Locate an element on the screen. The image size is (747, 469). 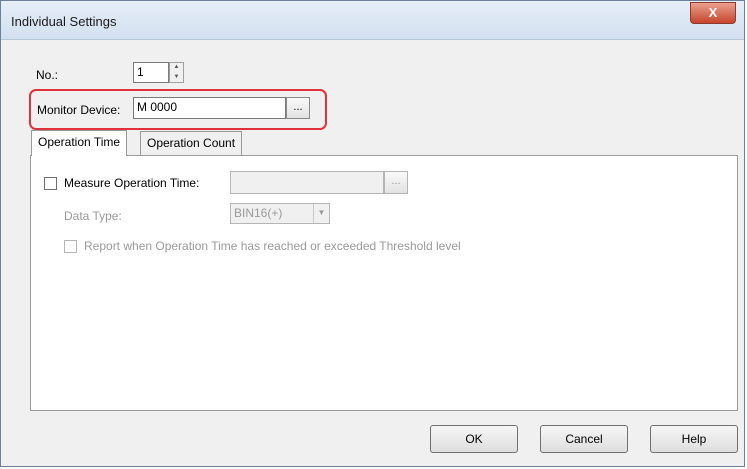
report-threshold-checkbox is located at coordinates (70, 246).